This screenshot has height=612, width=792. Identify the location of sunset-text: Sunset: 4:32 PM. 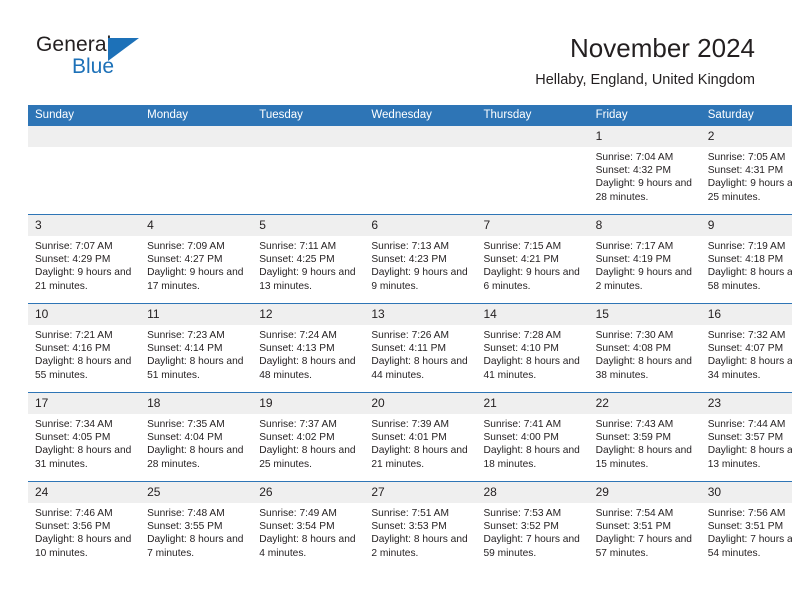
(633, 171).